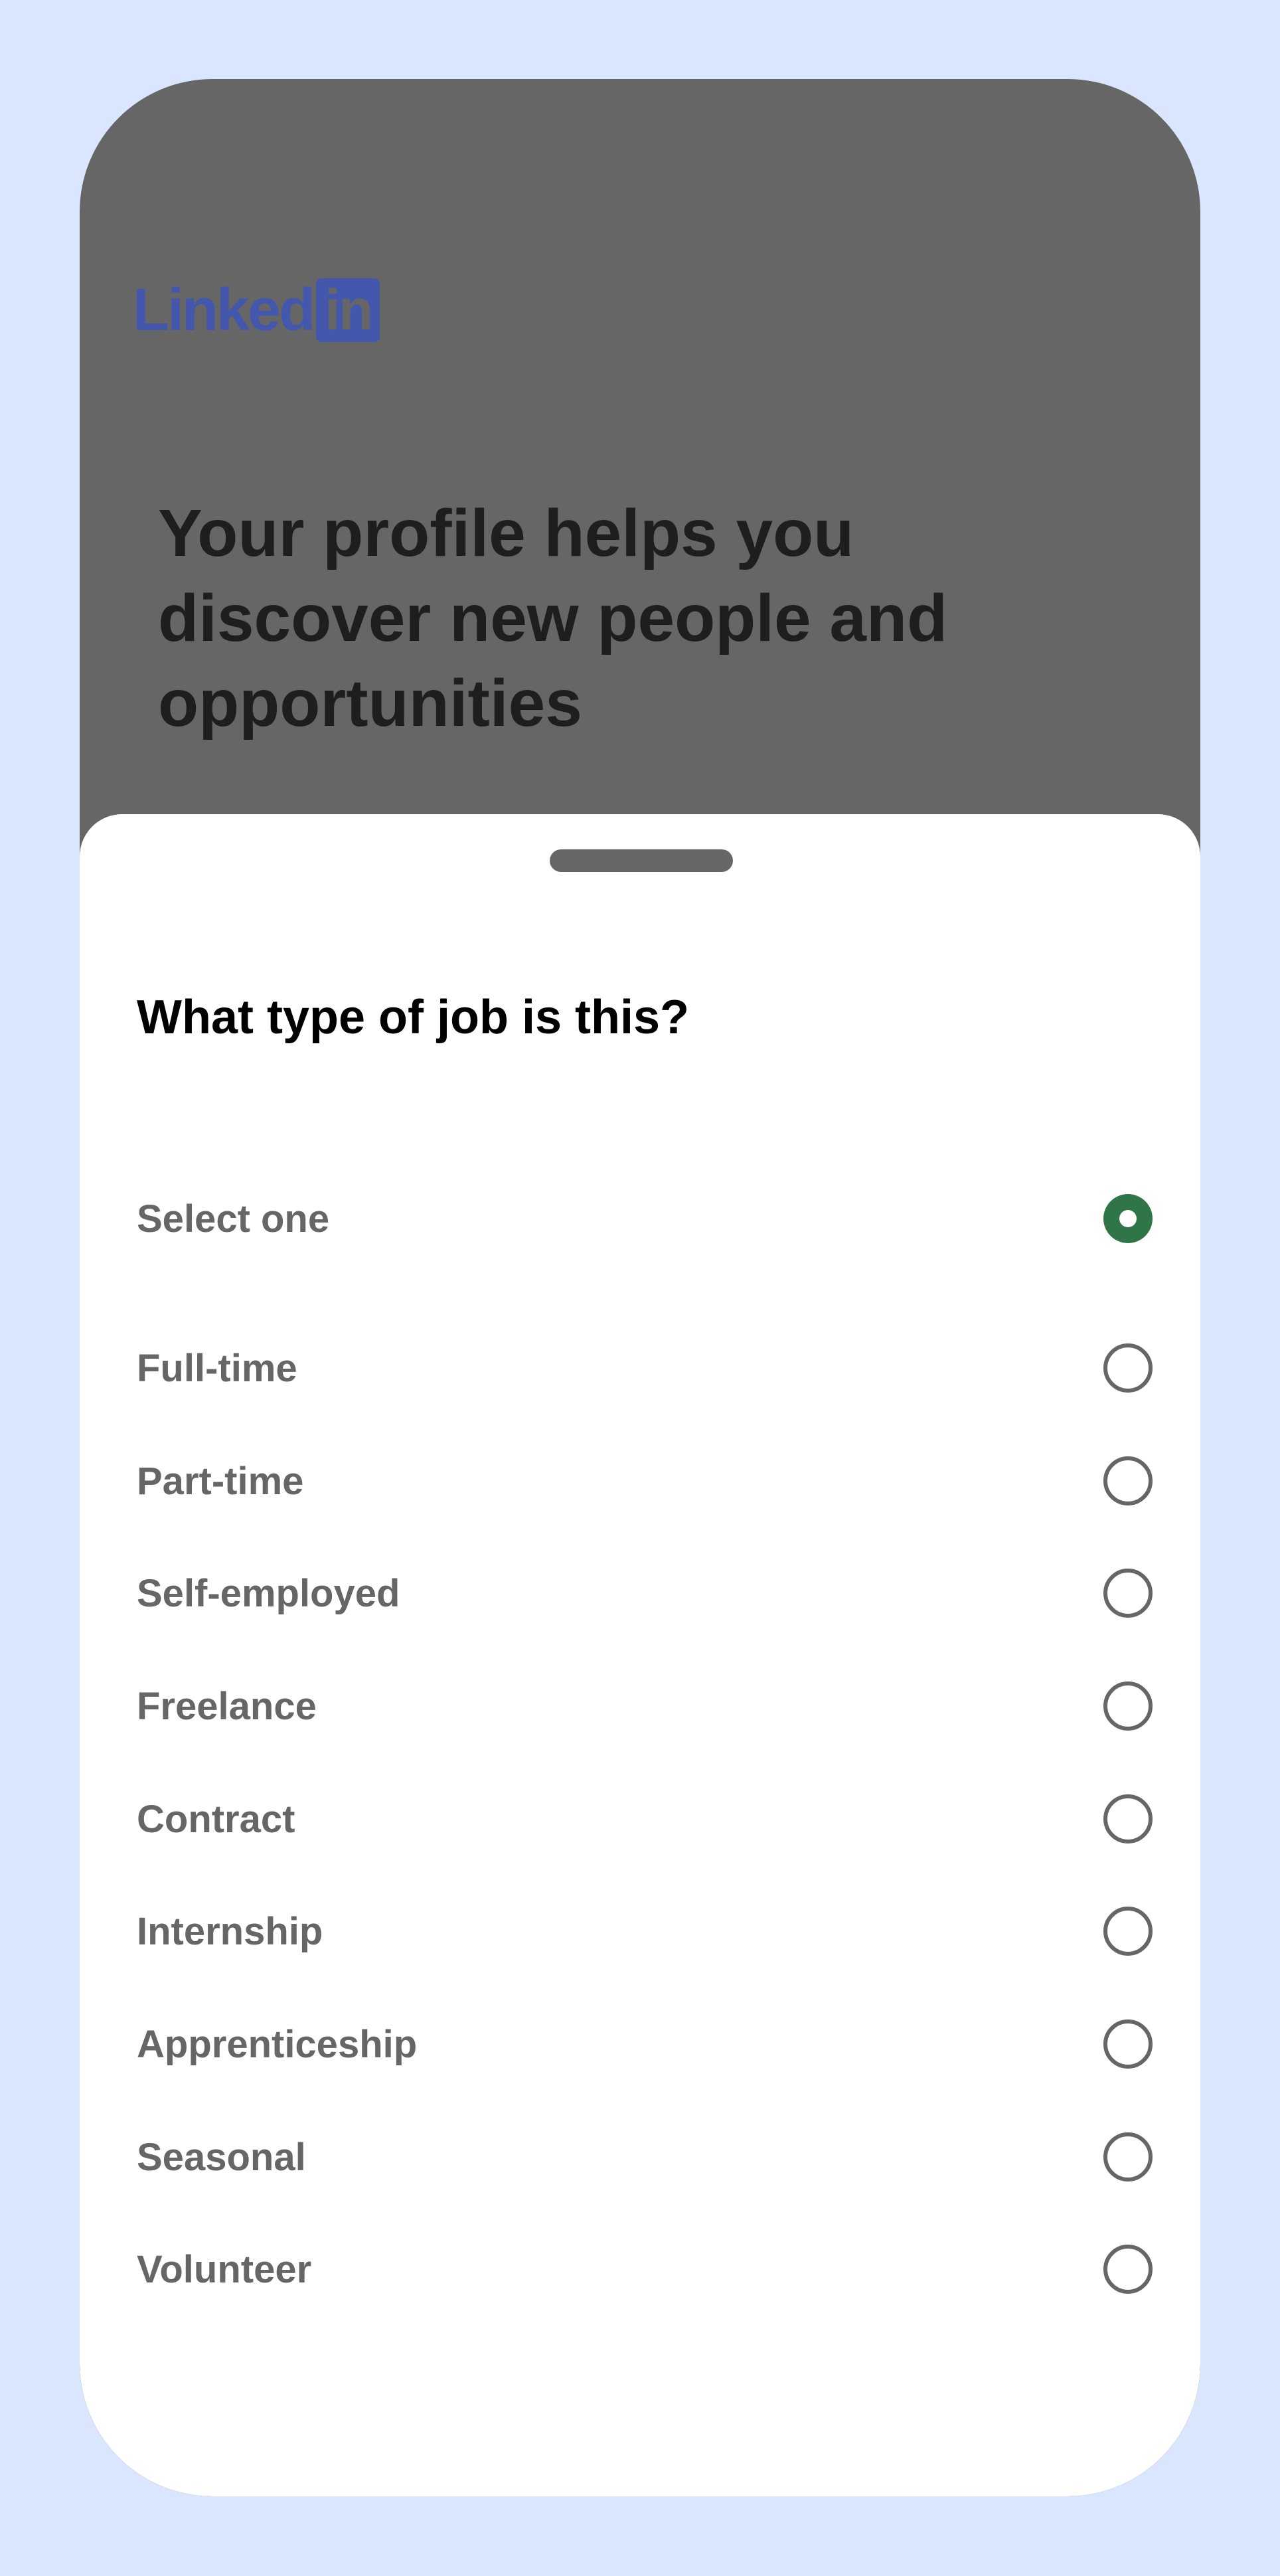  What do you see at coordinates (348, 310) in the screenshot?
I see `logo-in-box: in` at bounding box center [348, 310].